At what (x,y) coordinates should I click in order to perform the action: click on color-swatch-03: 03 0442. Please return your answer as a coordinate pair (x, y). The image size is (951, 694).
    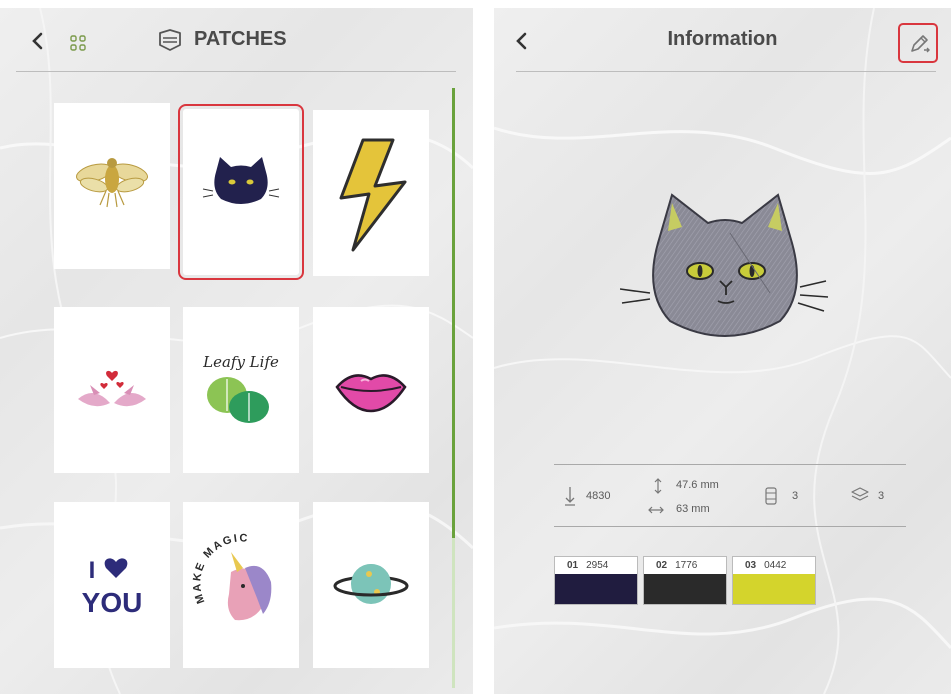
    Looking at the image, I should click on (774, 580).